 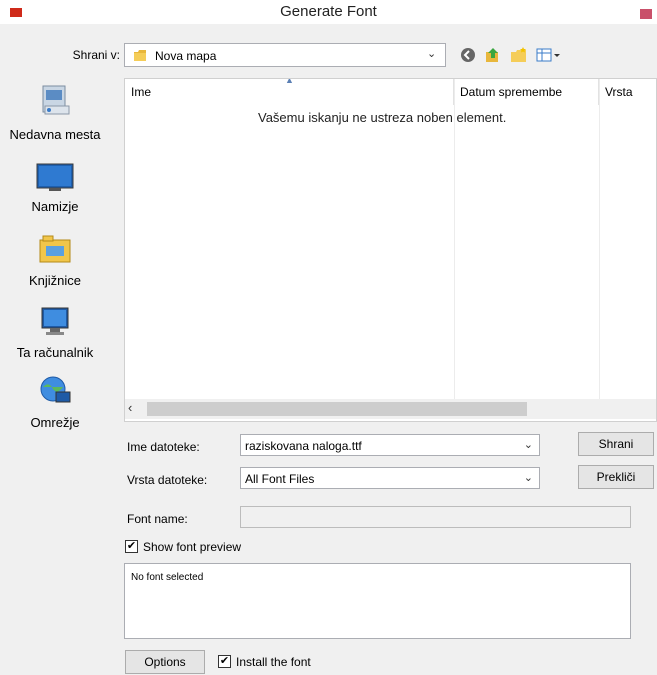 What do you see at coordinates (163, 447) in the screenshot?
I see `filename-label: Ime datoteke:` at bounding box center [163, 447].